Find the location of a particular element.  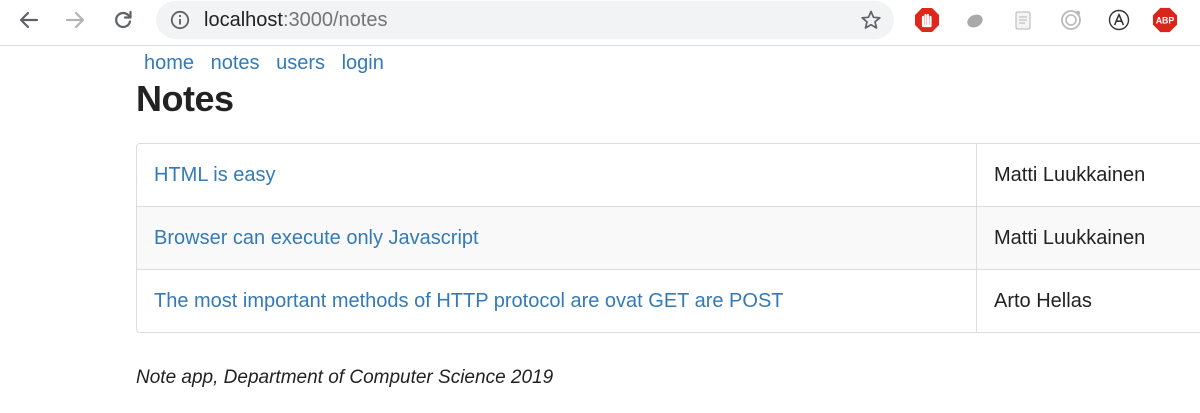

extension-target-icon is located at coordinates (1071, 20).